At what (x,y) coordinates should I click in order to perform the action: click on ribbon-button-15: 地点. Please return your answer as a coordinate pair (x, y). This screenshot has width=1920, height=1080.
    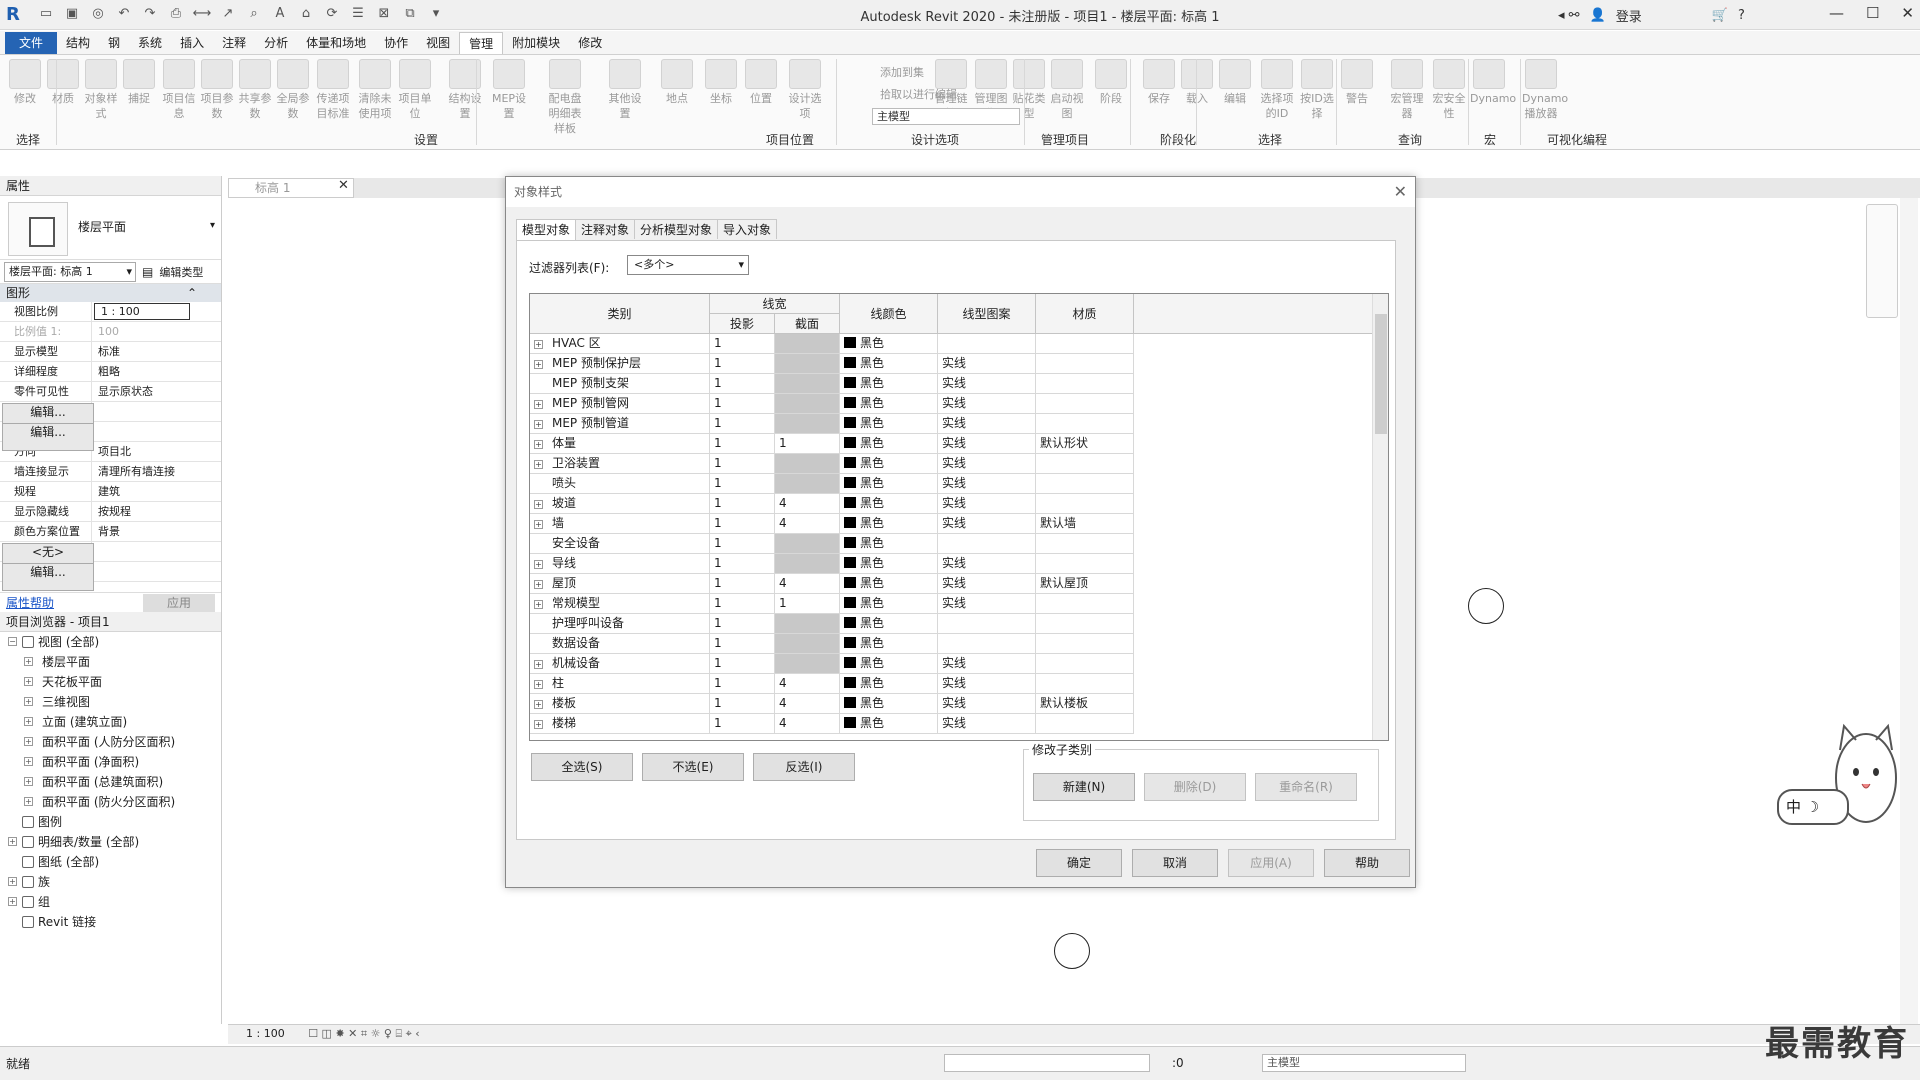
    Looking at the image, I should click on (677, 82).